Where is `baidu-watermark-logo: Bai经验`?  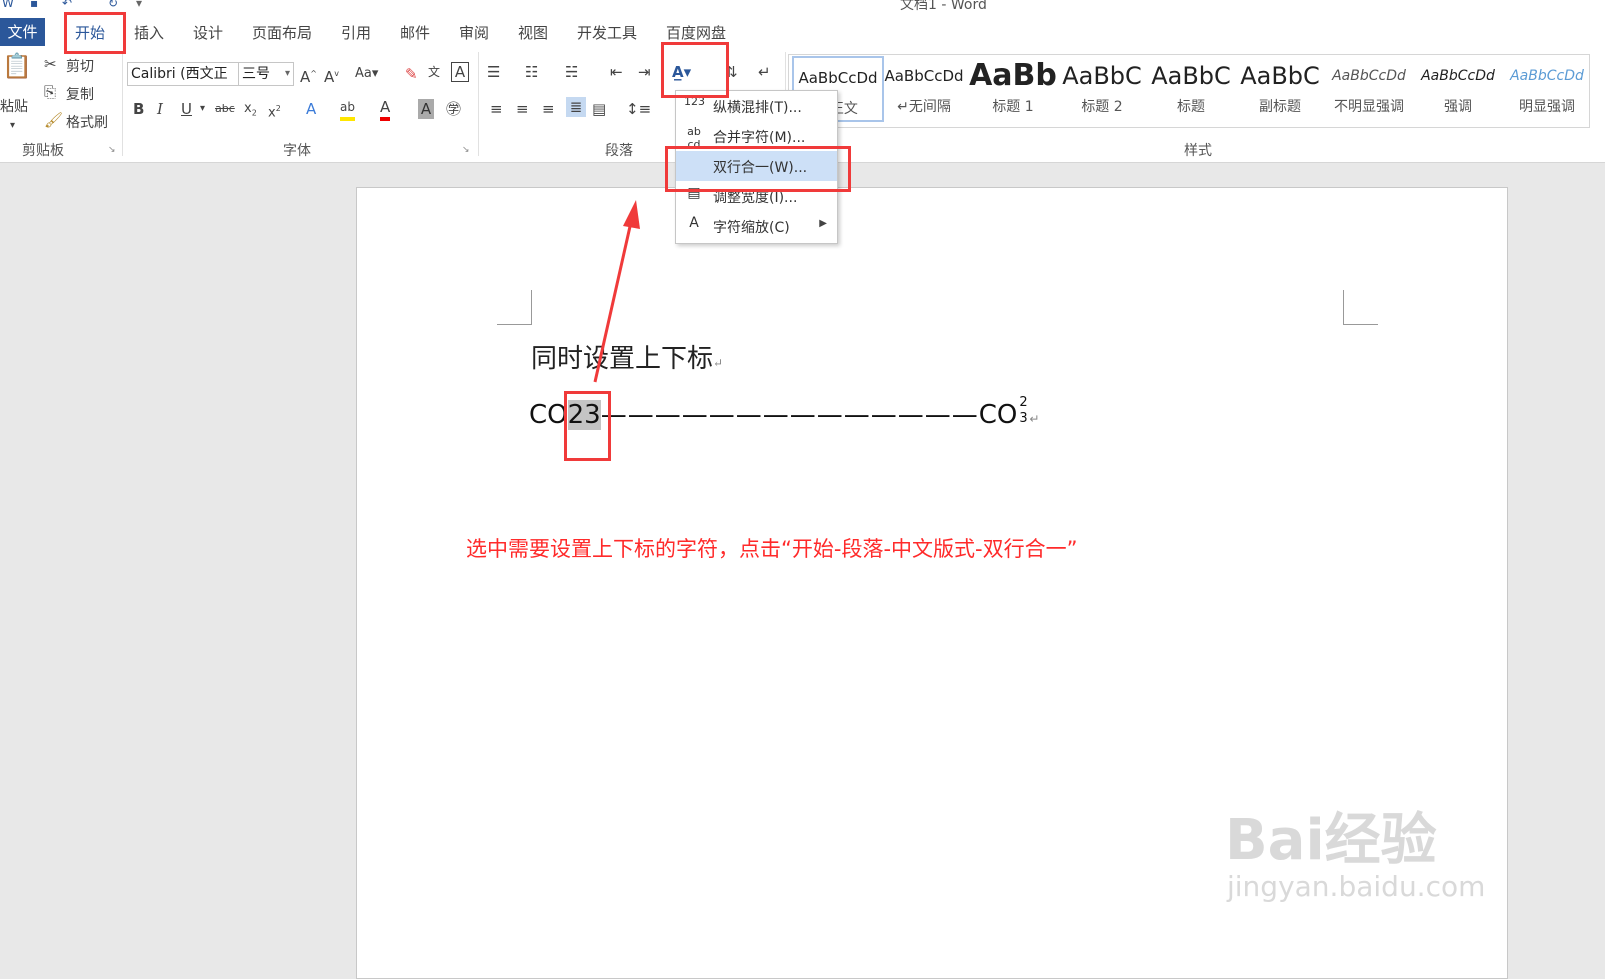 baidu-watermark-logo: Bai经验 is located at coordinates (1331, 835).